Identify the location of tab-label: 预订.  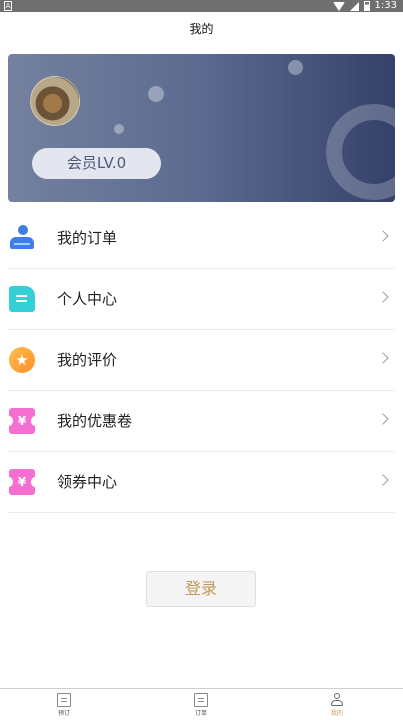
(63, 713).